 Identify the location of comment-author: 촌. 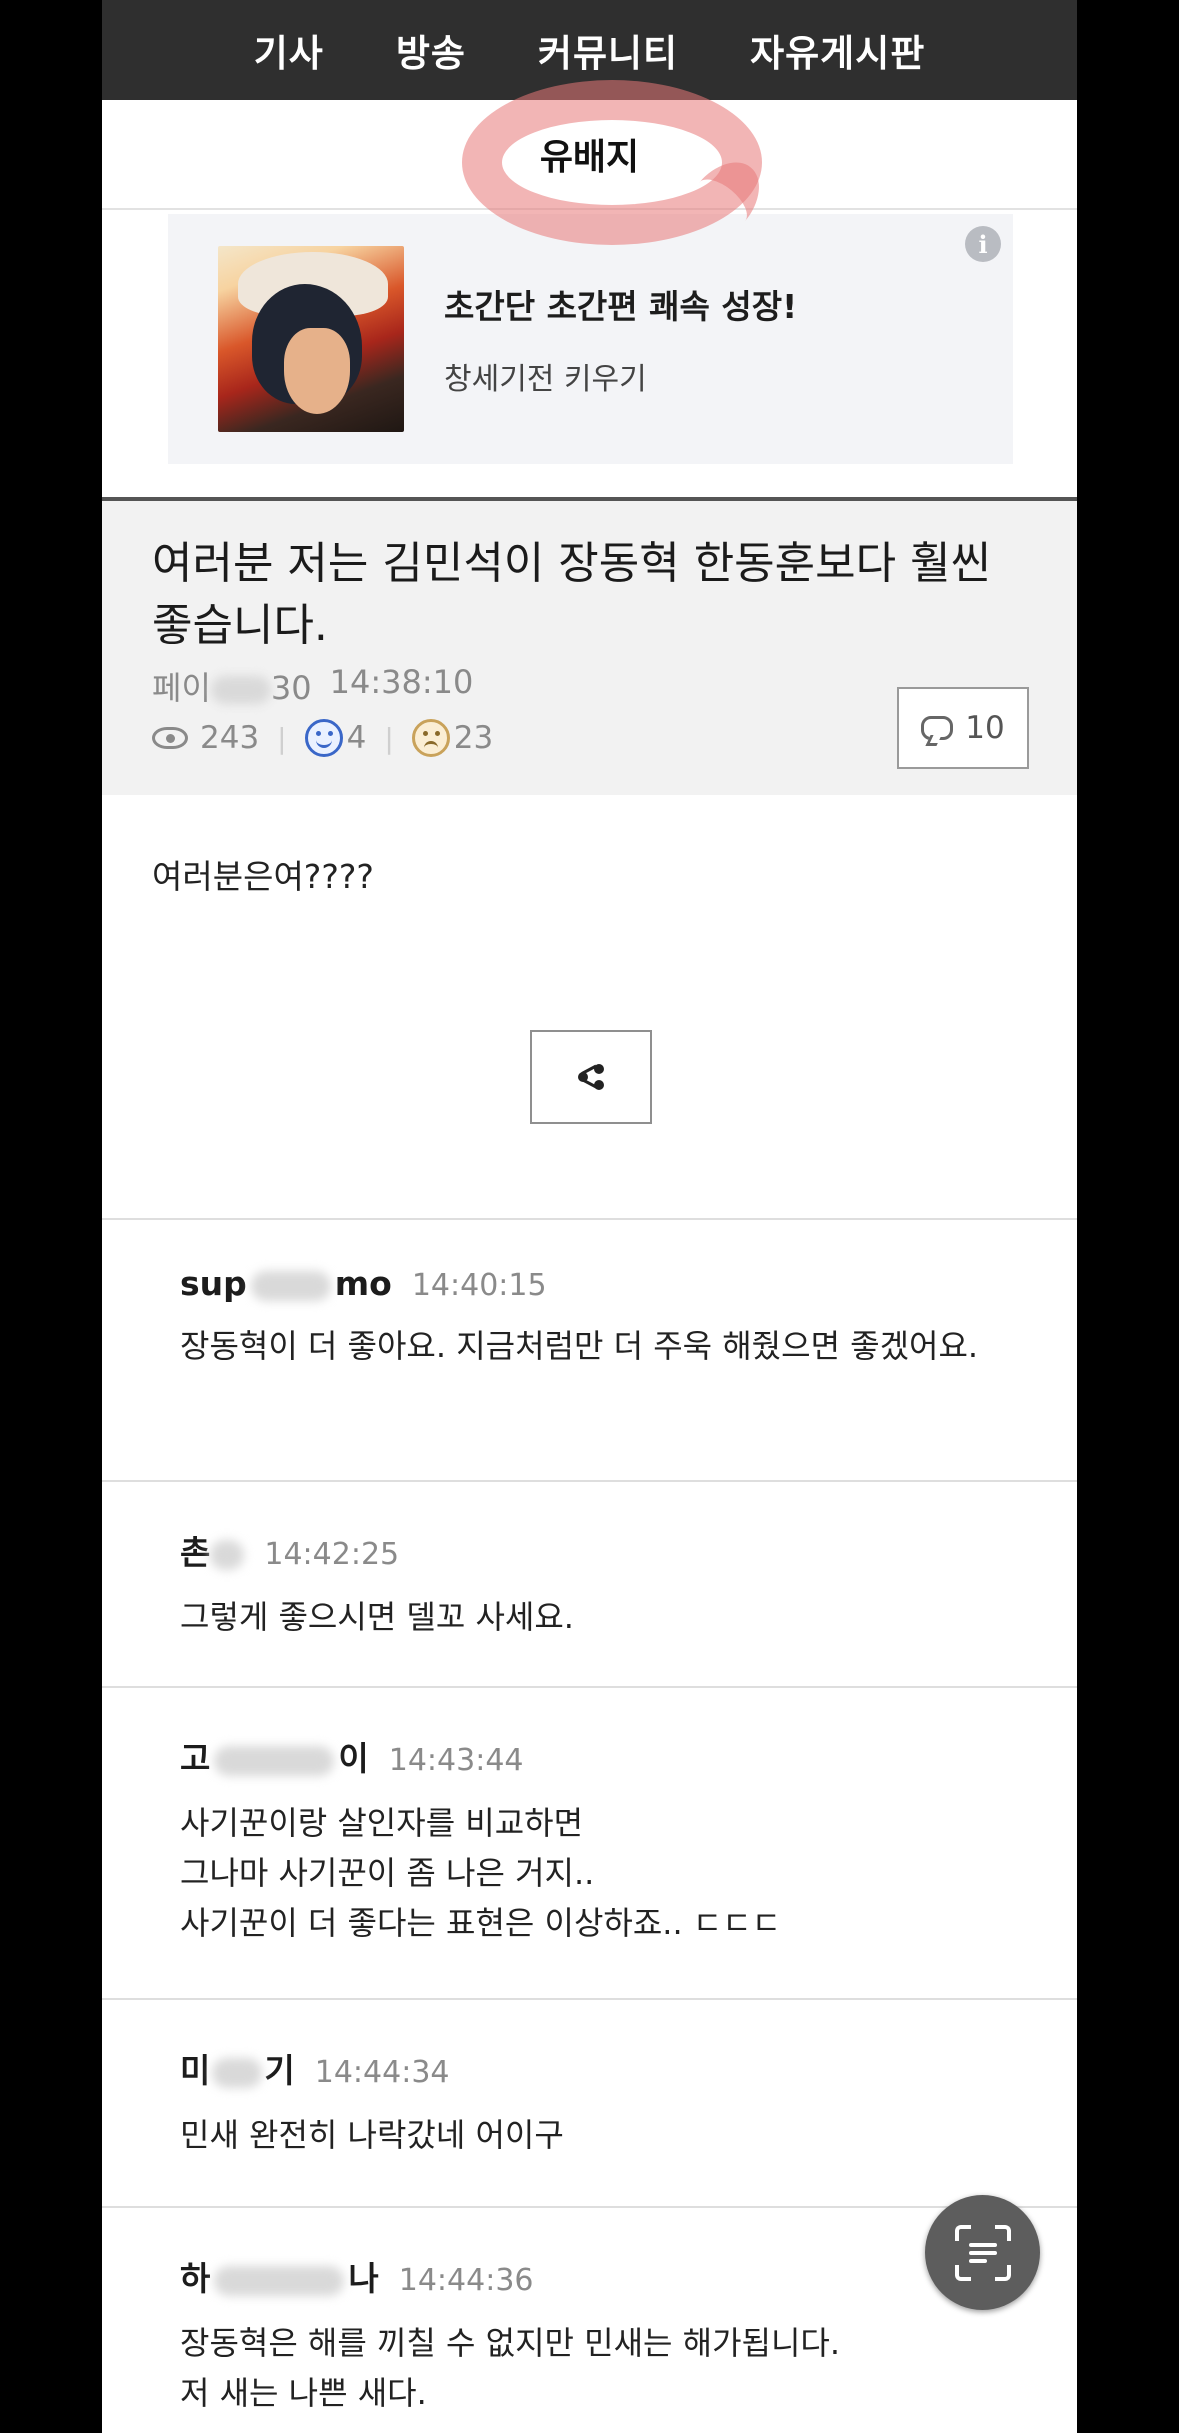
(212, 1550).